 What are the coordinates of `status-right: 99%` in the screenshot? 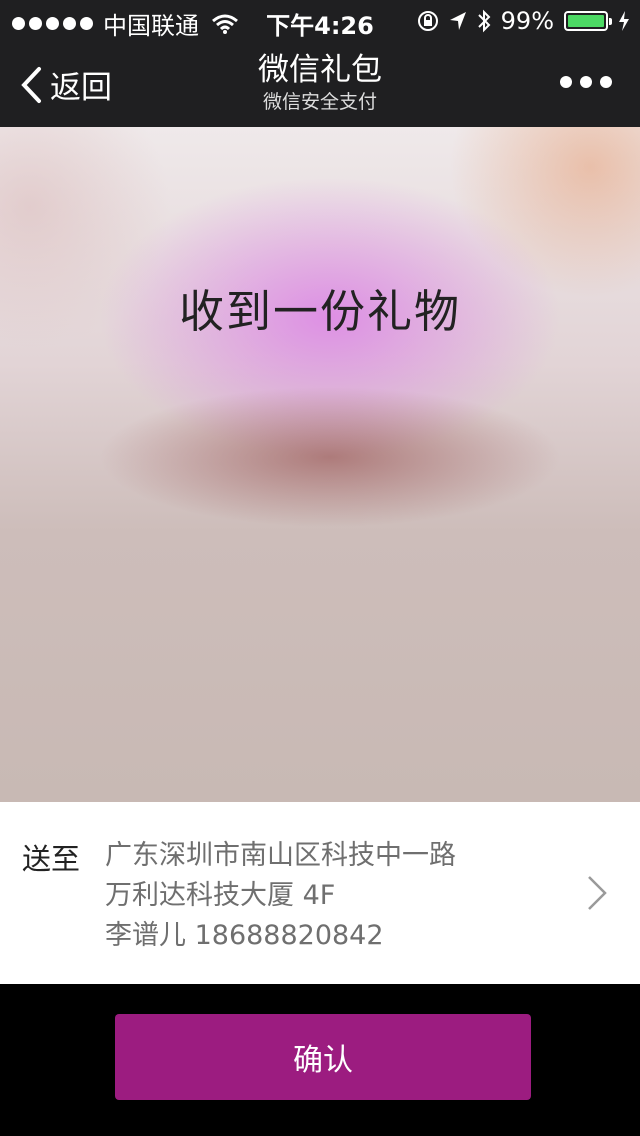 It's located at (523, 21).